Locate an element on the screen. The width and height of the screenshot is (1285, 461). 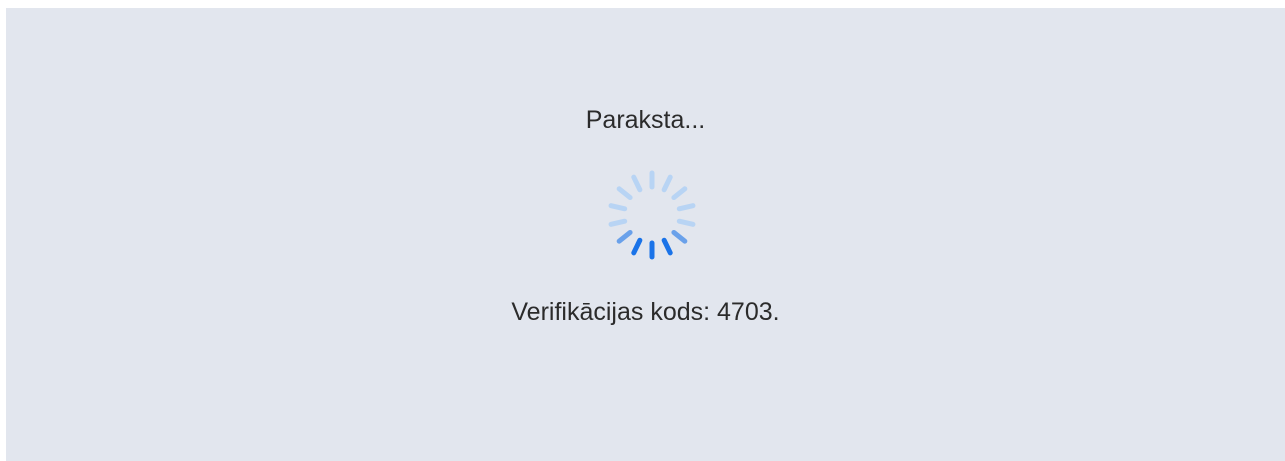
loading-spinner-icon is located at coordinates (652, 215).